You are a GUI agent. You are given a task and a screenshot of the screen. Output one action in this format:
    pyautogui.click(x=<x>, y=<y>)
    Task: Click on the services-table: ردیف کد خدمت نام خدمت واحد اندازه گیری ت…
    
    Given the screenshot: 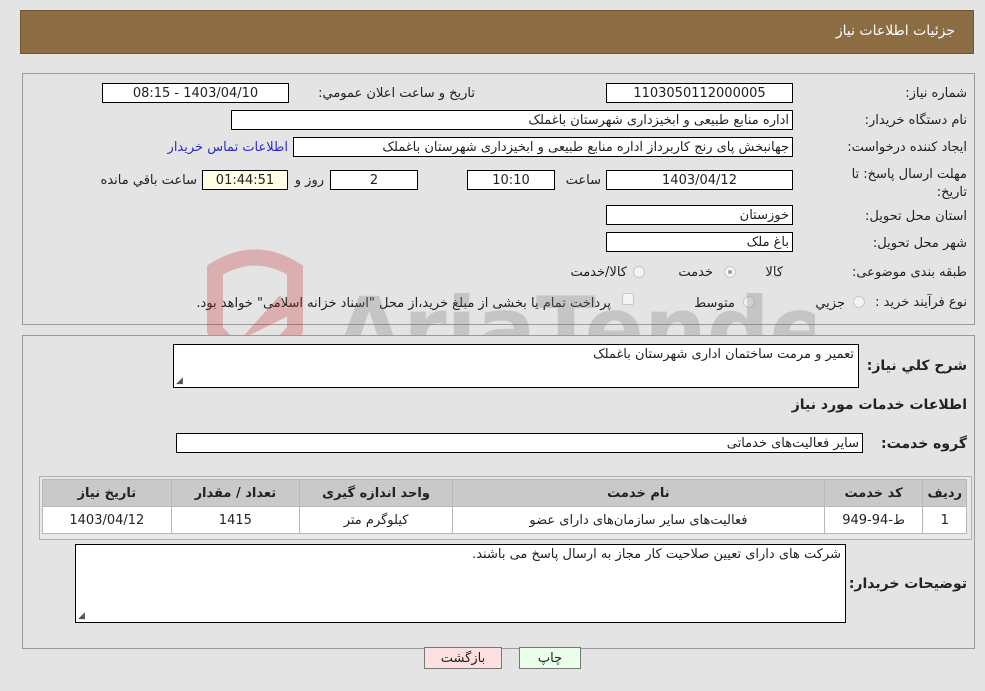 What is the action you would take?
    pyautogui.click(x=504, y=506)
    